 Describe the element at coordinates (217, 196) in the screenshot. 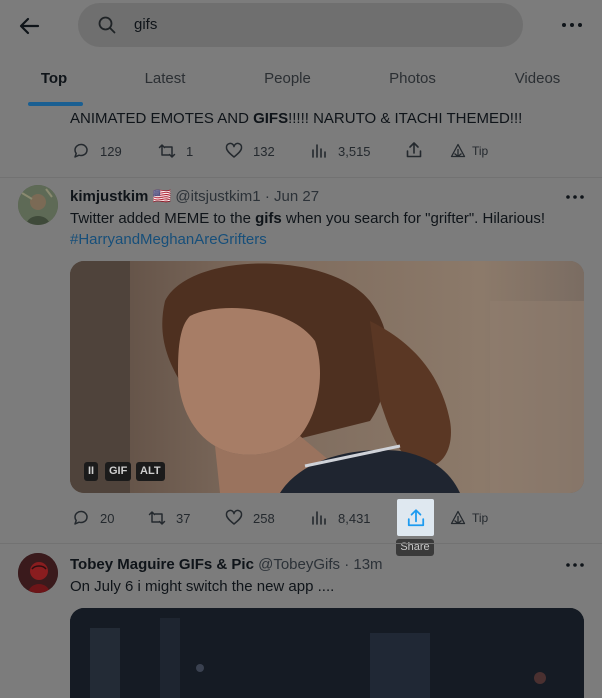

I see `author-handle: @itsjustkim1` at that location.